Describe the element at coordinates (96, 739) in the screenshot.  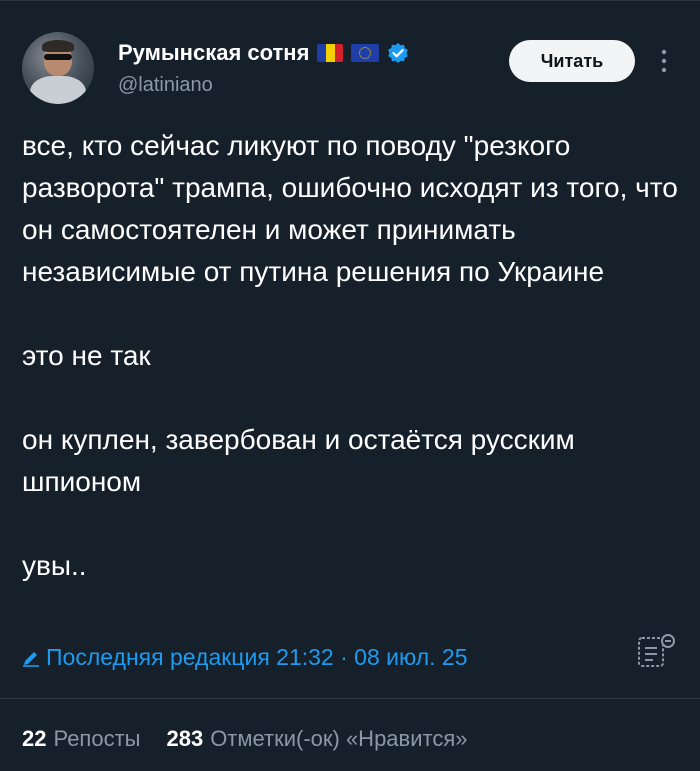
I see `reposts-label: Репосты` at that location.